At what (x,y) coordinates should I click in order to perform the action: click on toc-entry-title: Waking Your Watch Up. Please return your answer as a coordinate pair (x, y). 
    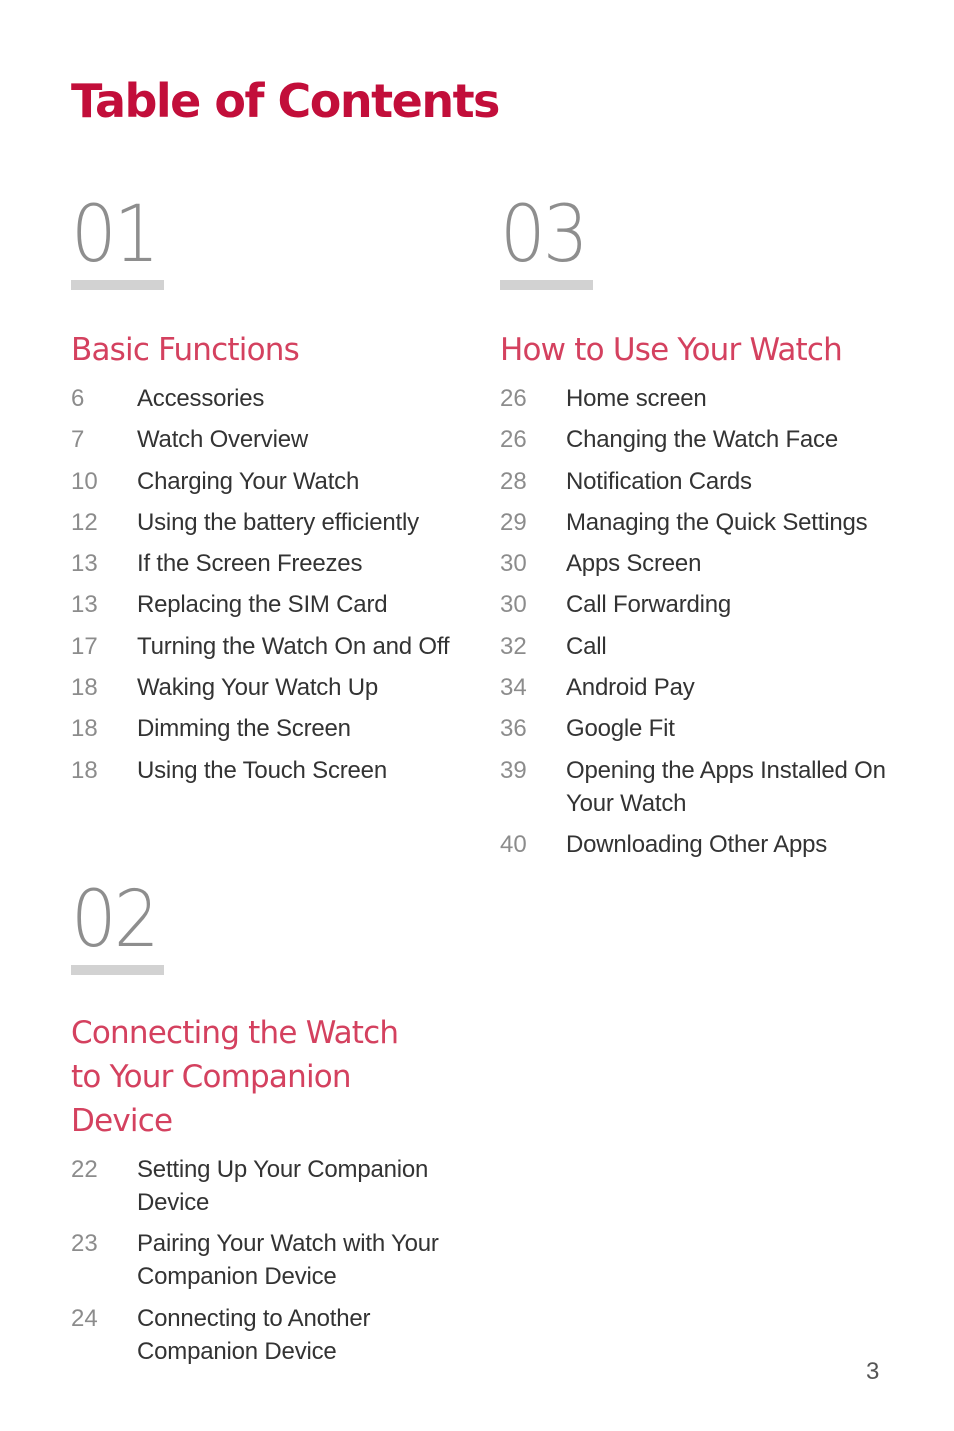
    Looking at the image, I should click on (304, 687).